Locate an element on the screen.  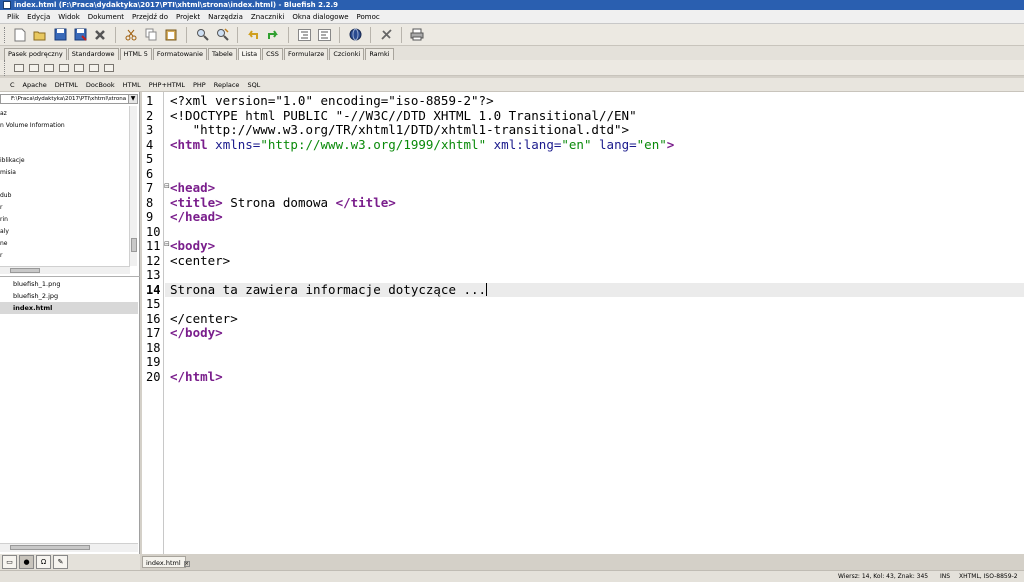
tab-formatowanie: Formatowanie is located at coordinates (179, 54).